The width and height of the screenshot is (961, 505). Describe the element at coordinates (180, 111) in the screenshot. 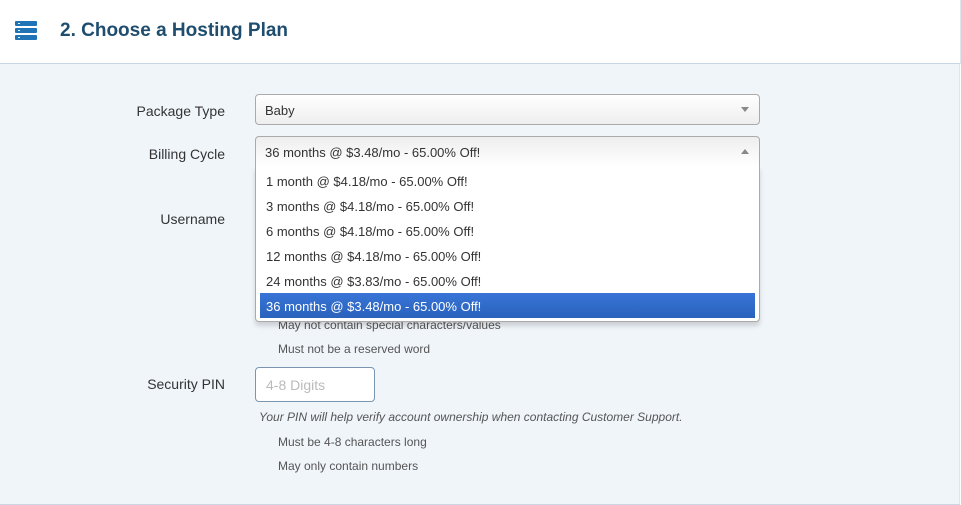

I see `package-type-label: Package Type` at that location.